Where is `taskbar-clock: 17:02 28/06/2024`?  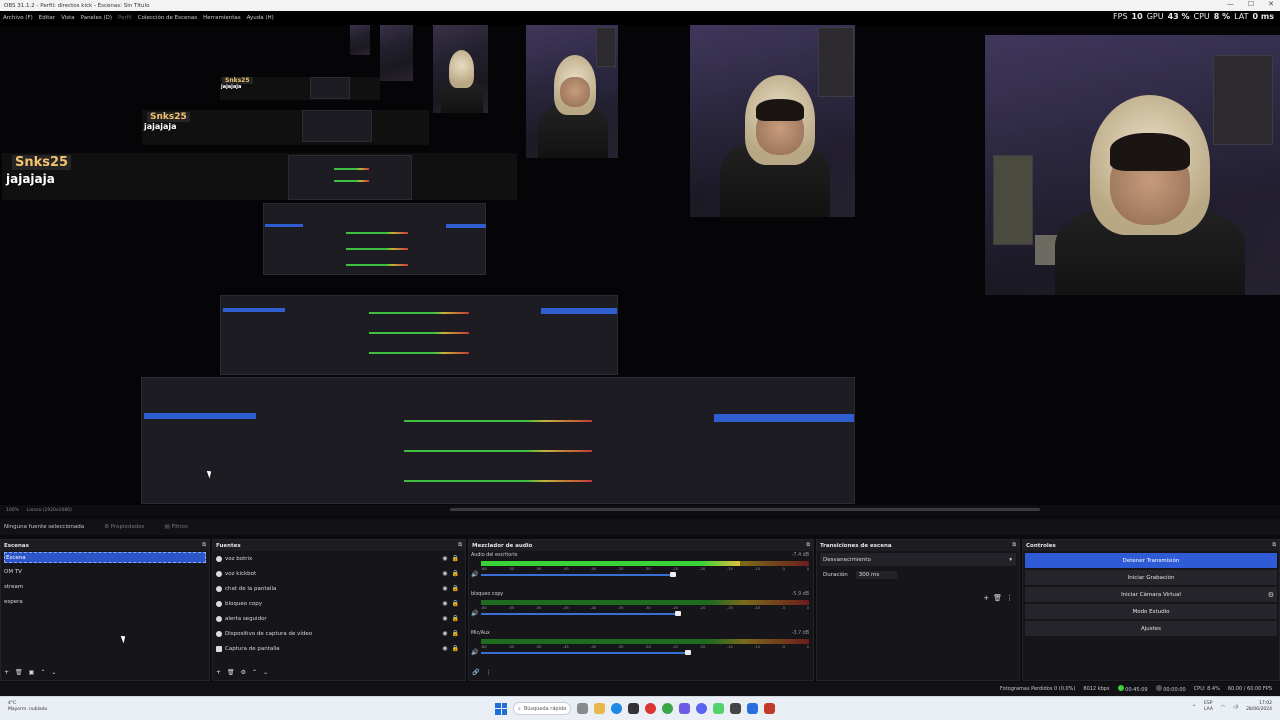
taskbar-clock: 17:02 28/06/2024 is located at coordinates (1259, 707).